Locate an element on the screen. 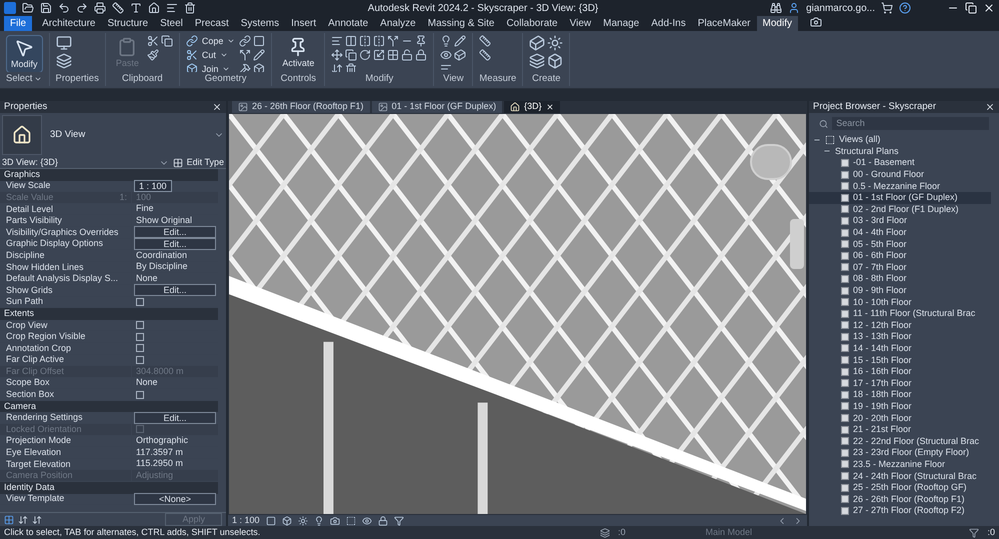 The width and height of the screenshot is (999, 539). box-icon is located at coordinates (259, 67).